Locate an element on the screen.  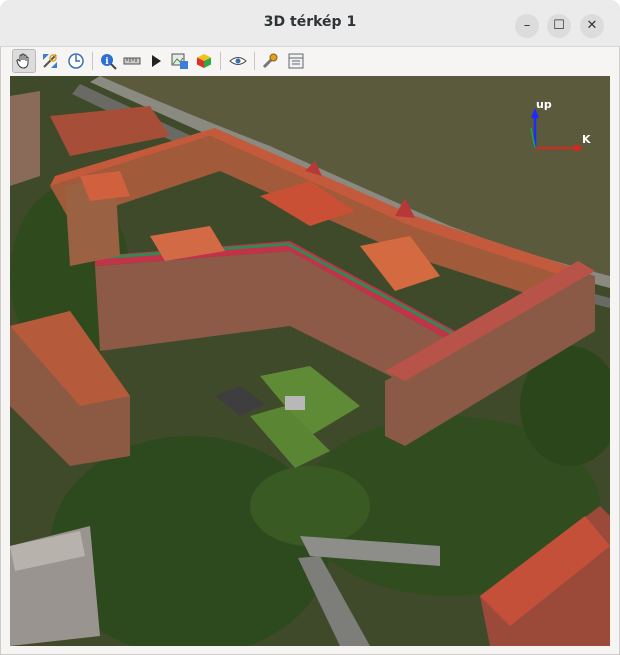
zoom-full-icon is located at coordinates (50, 61).